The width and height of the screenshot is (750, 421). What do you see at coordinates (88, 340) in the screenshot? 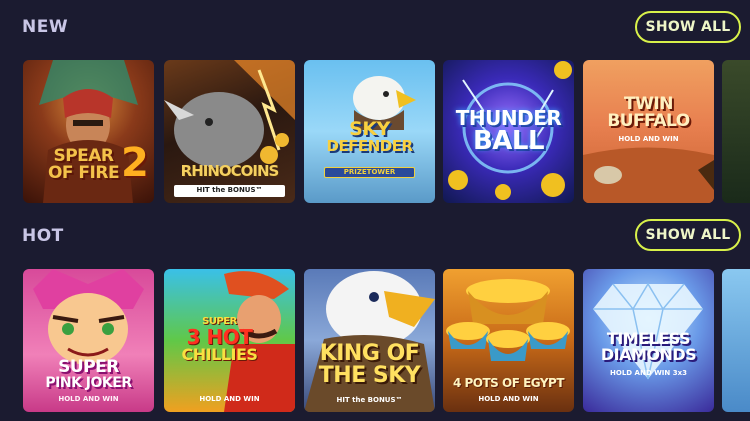
I see `game-tile-super-pink-joker: SUPER PINK JOKER HOLD AND WIN` at bounding box center [88, 340].